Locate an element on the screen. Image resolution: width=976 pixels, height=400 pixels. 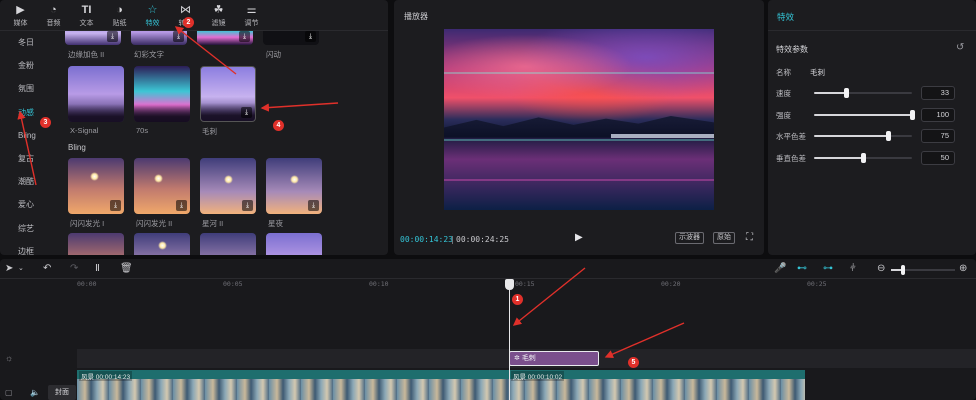
ruler-label: 00:00 is located at coordinates (87, 284).